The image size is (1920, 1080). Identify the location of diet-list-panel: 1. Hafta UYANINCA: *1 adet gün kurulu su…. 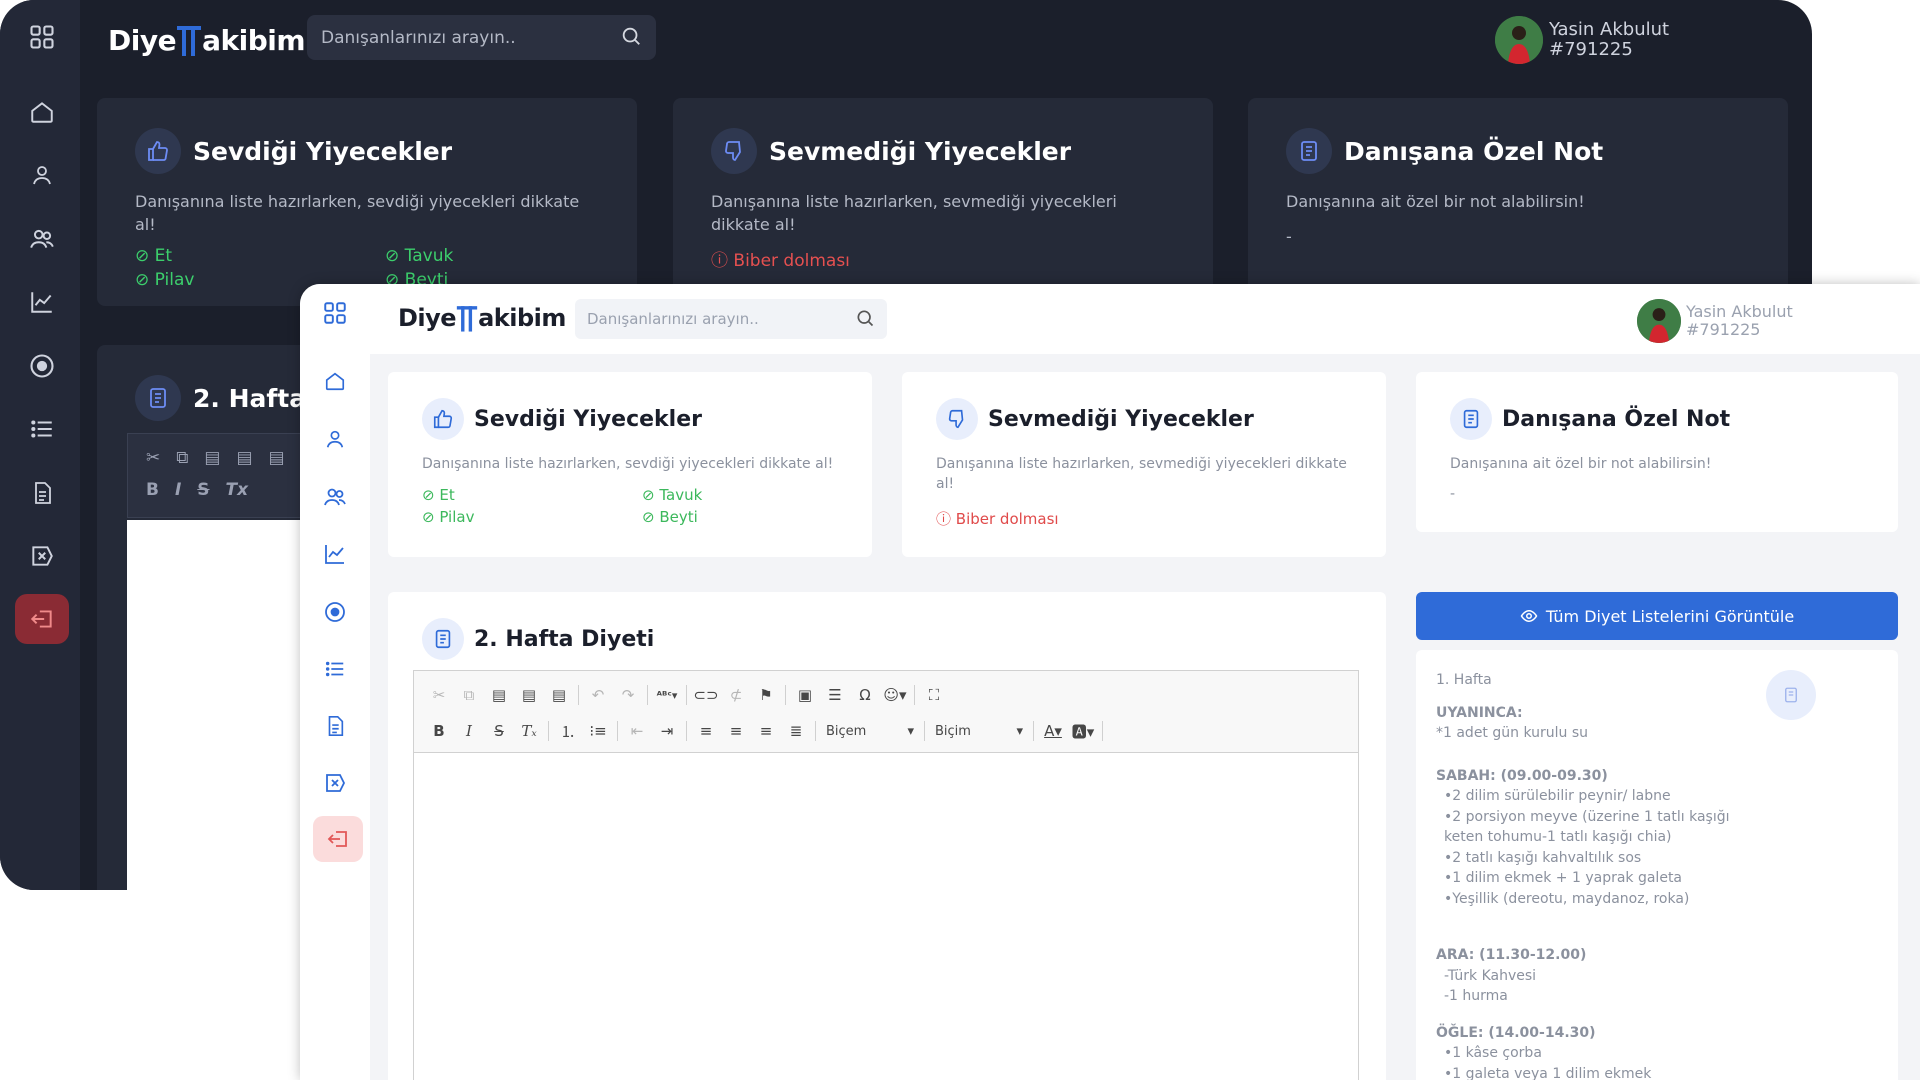
(1657, 865).